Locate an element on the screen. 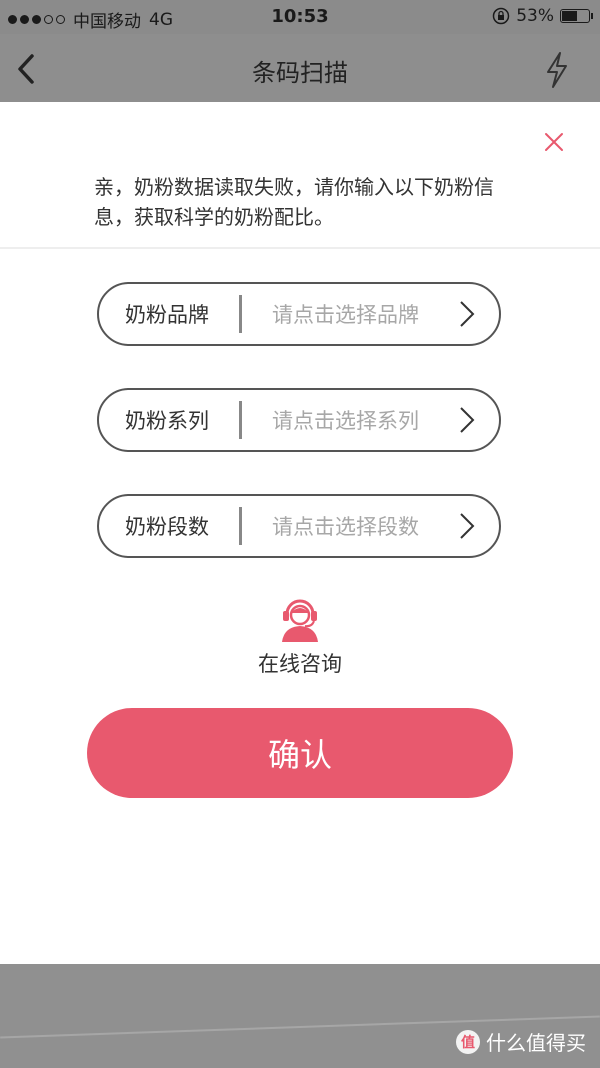  battery-icon is located at coordinates (576, 16).